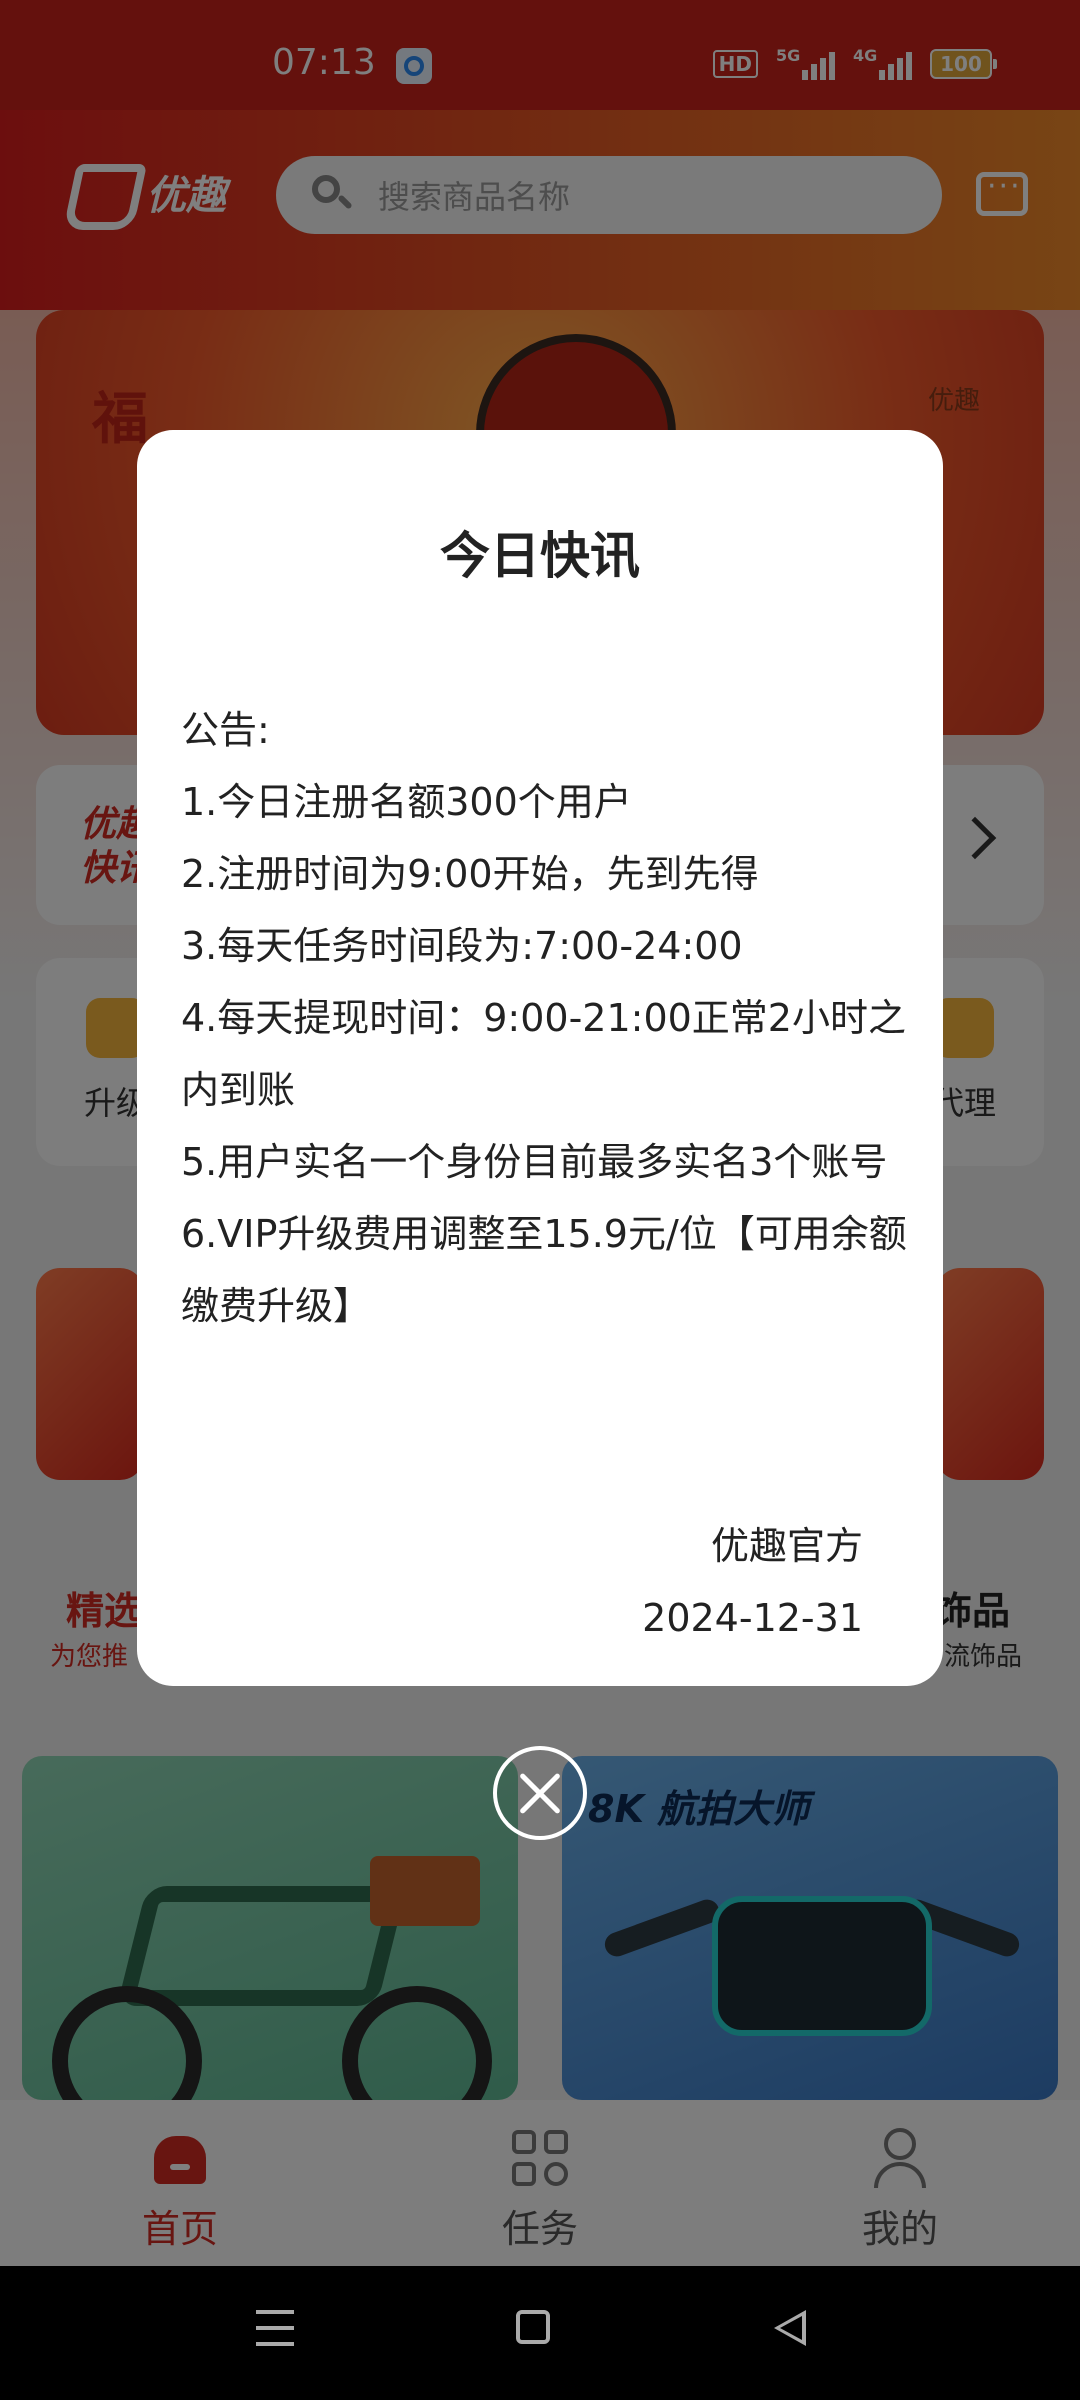  Describe the element at coordinates (275, 2328) in the screenshot. I see `menu-icon` at that location.